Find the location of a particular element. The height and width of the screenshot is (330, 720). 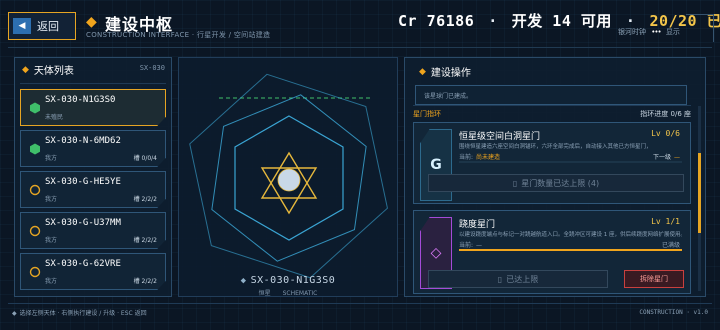

card-next: 下一级 — is located at coordinates (666, 156).